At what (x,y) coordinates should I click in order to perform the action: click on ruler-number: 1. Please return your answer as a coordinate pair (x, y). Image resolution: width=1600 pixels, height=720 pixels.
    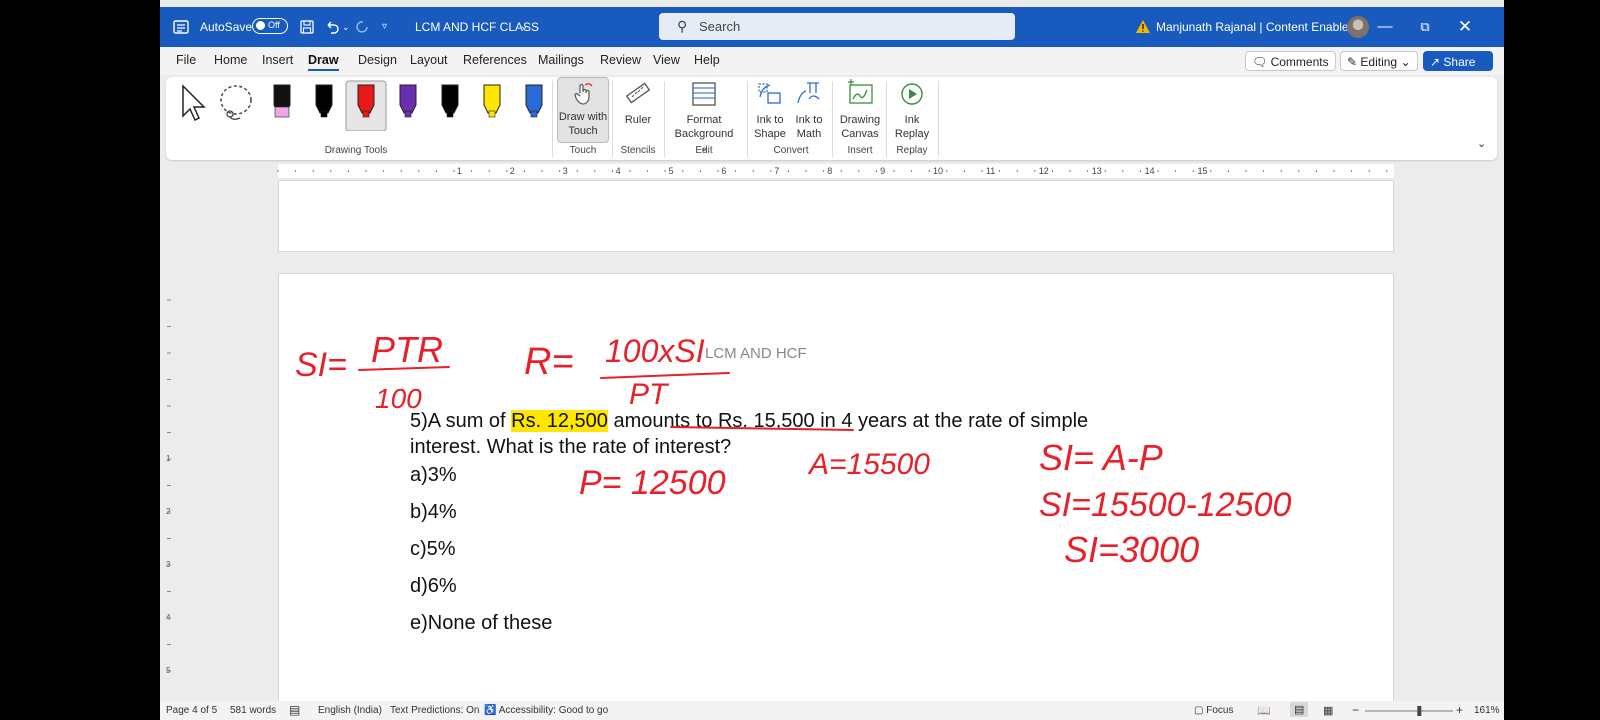
    Looking at the image, I should click on (459, 171).